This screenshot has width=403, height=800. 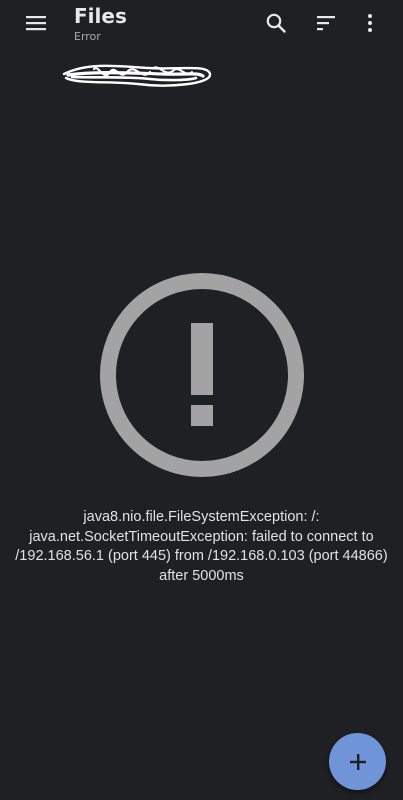 What do you see at coordinates (100, 16) in the screenshot?
I see `app-title: Files` at bounding box center [100, 16].